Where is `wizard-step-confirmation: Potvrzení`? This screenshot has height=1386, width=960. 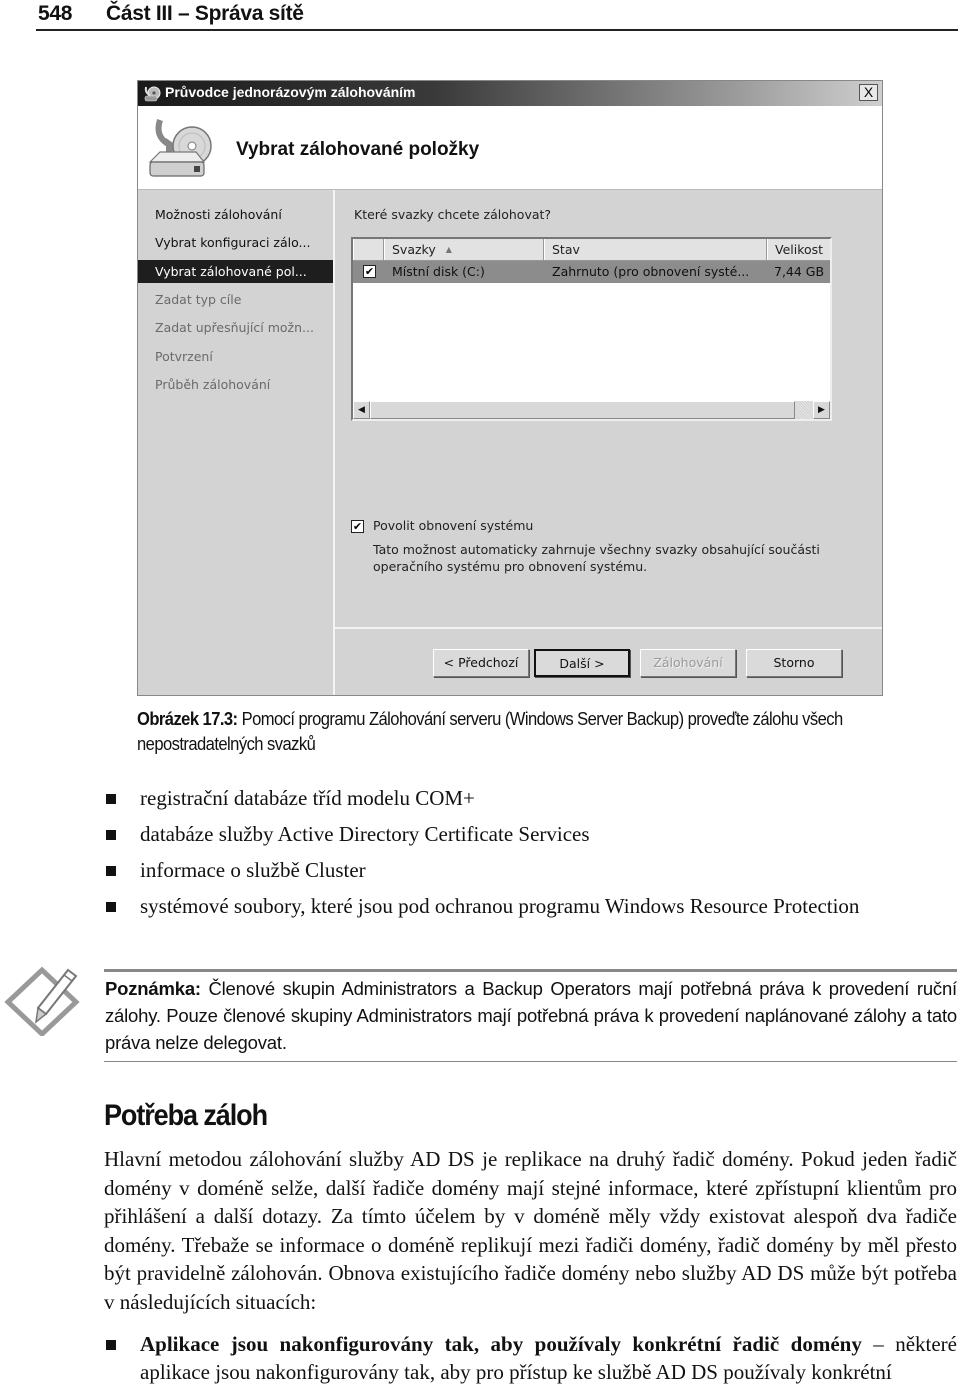 wizard-step-confirmation: Potvrzení is located at coordinates (235, 356).